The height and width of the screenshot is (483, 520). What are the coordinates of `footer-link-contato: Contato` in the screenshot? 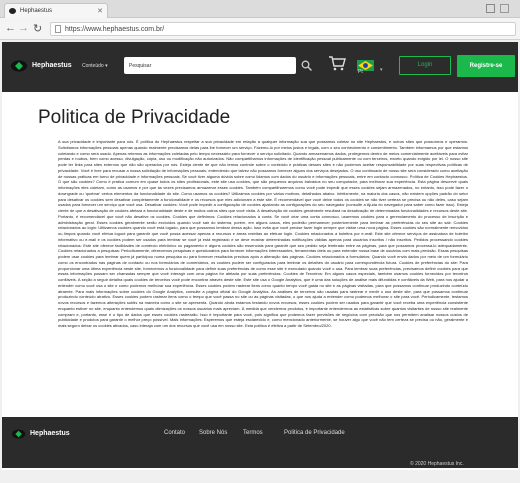 It's located at (174, 433).